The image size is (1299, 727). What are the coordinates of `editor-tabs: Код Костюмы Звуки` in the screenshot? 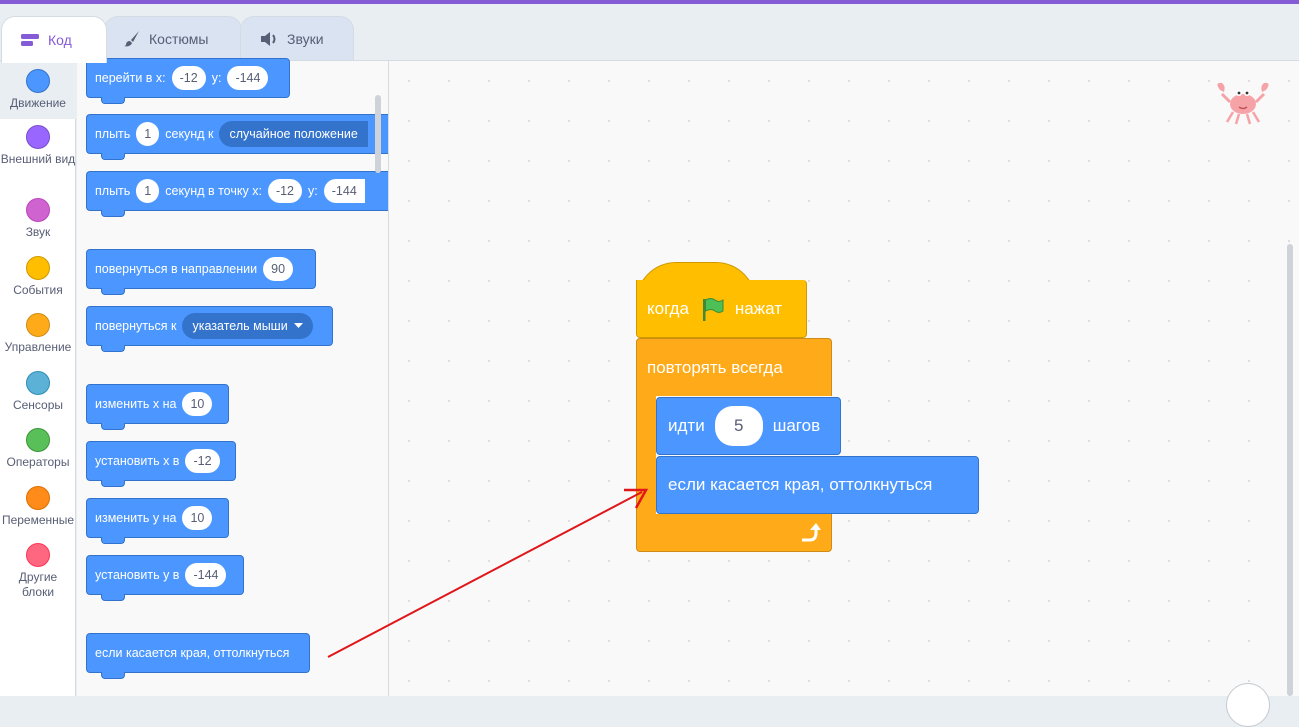 It's located at (649, 33).